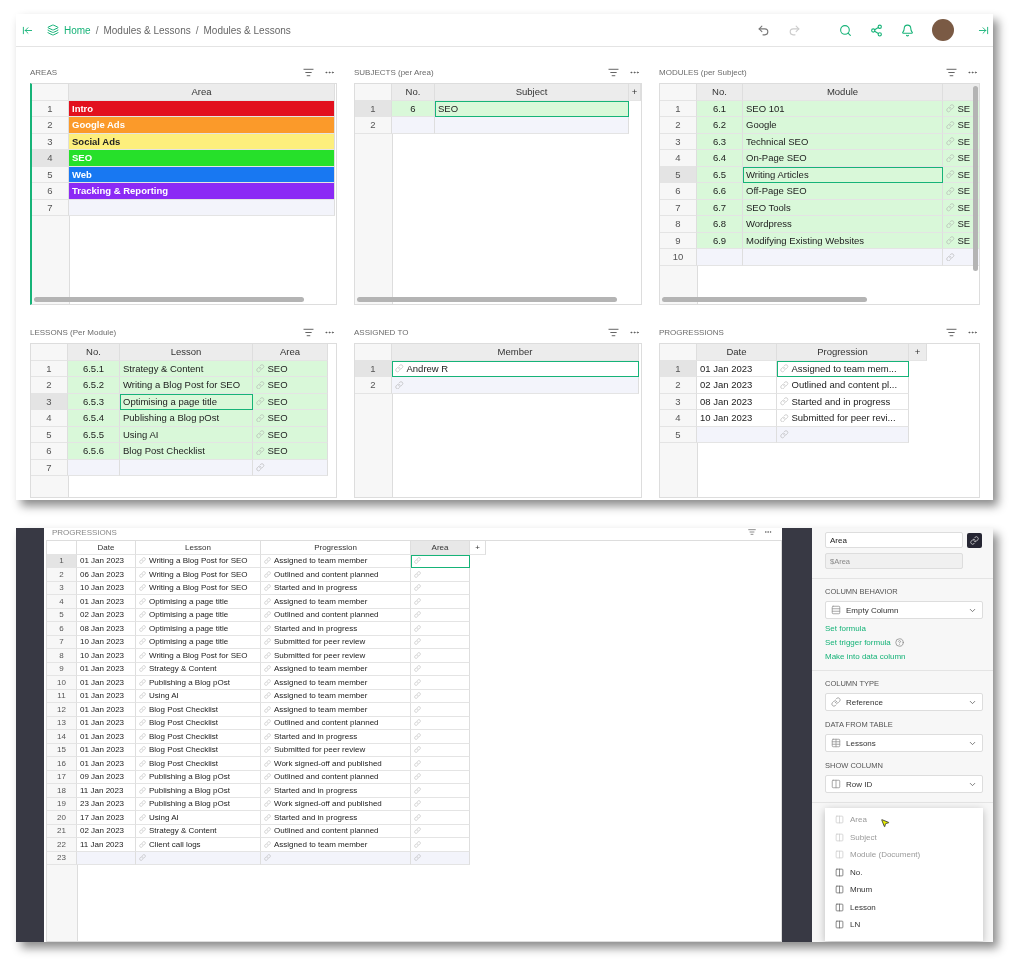 The height and width of the screenshot is (973, 1024). Describe the element at coordinates (975, 178) in the screenshot. I see `vertical-scrollbar` at that location.